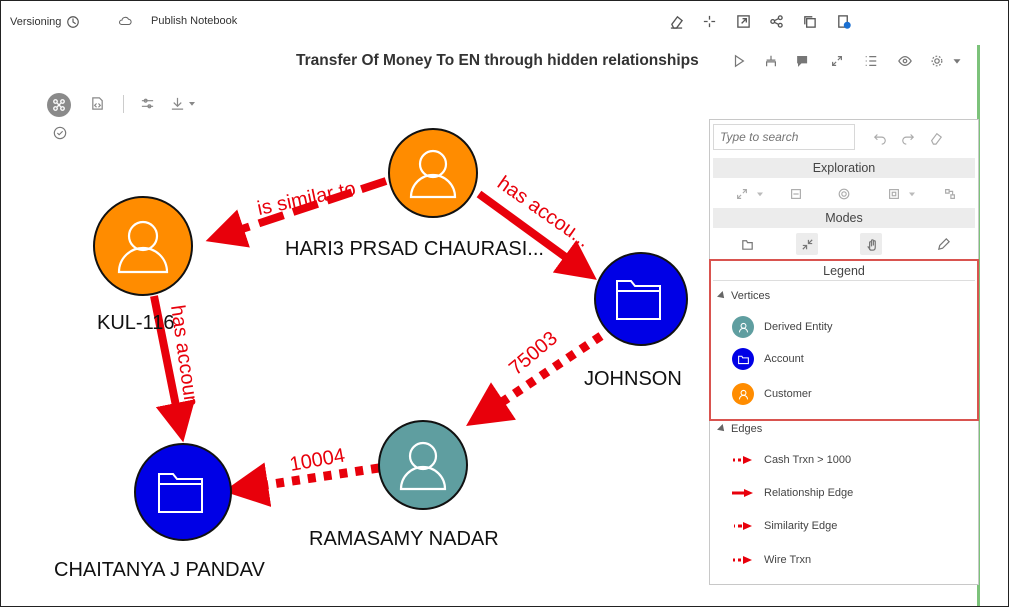  I want to click on legend-edge-similarity: Similarity Edge, so click(784, 526).